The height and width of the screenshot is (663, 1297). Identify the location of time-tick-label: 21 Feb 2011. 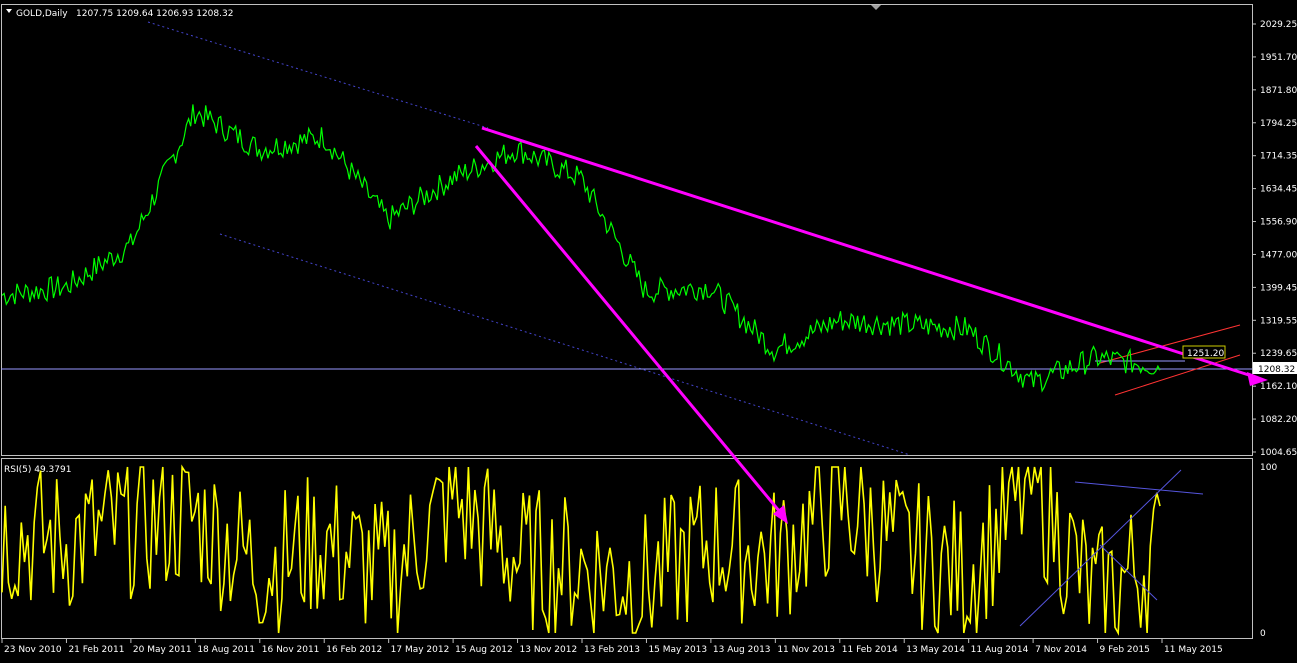
(96, 650).